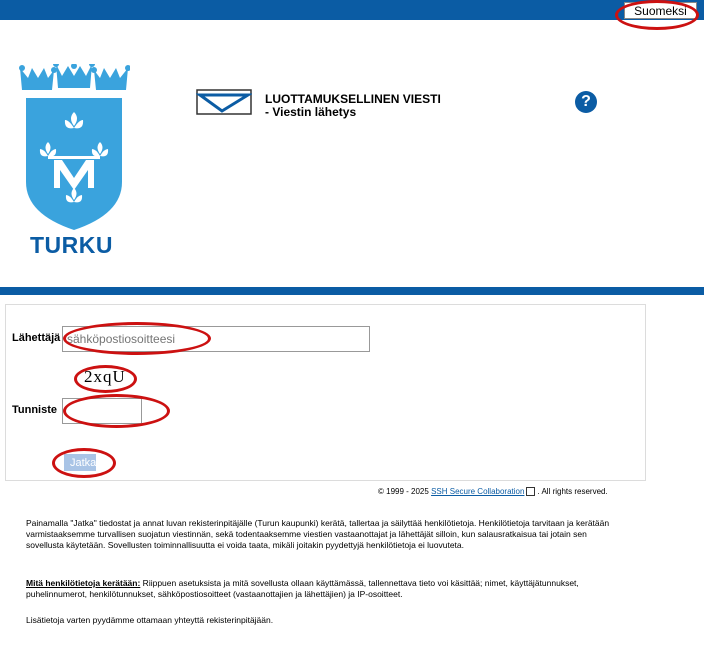 The image size is (704, 649). What do you see at coordinates (71, 245) in the screenshot?
I see `turku-wordmark: TURKU` at bounding box center [71, 245].